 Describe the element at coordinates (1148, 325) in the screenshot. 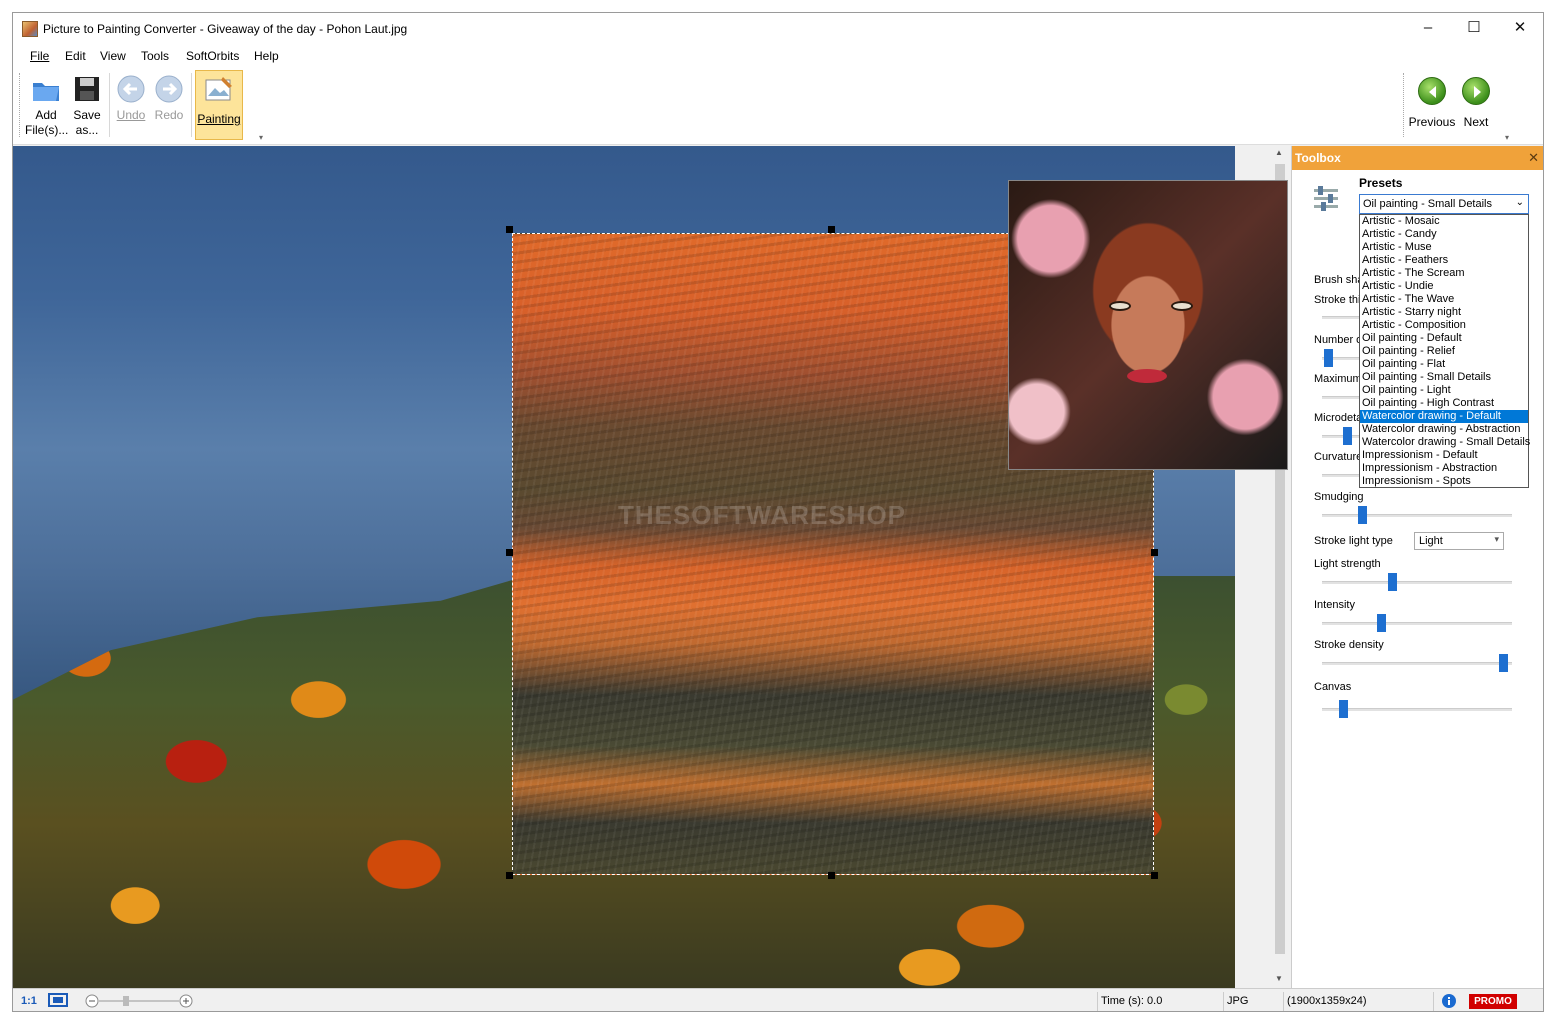

I see `preset-preview-thumbnail` at that location.